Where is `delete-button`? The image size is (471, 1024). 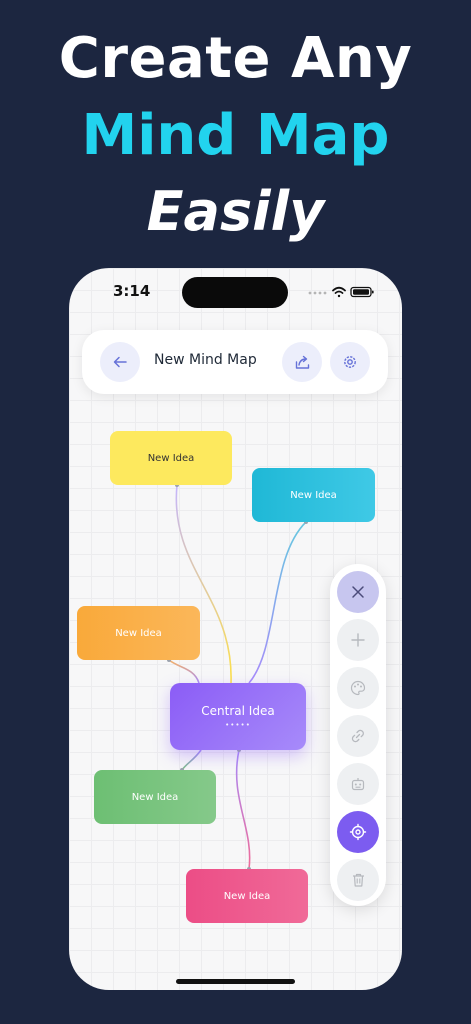 delete-button is located at coordinates (358, 880).